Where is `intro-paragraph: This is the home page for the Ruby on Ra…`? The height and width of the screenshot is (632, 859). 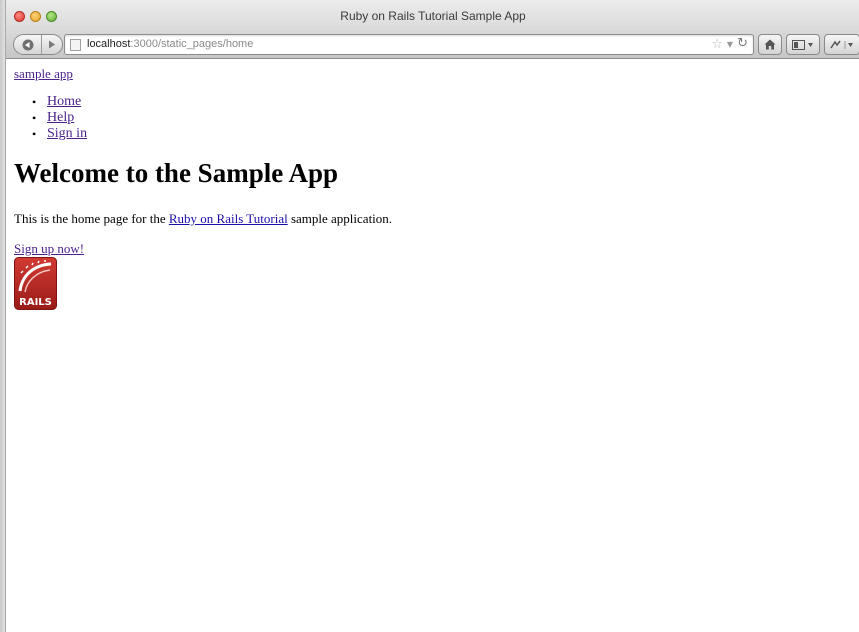 intro-paragraph: This is the home page for the Ruby on Ra… is located at coordinates (203, 219).